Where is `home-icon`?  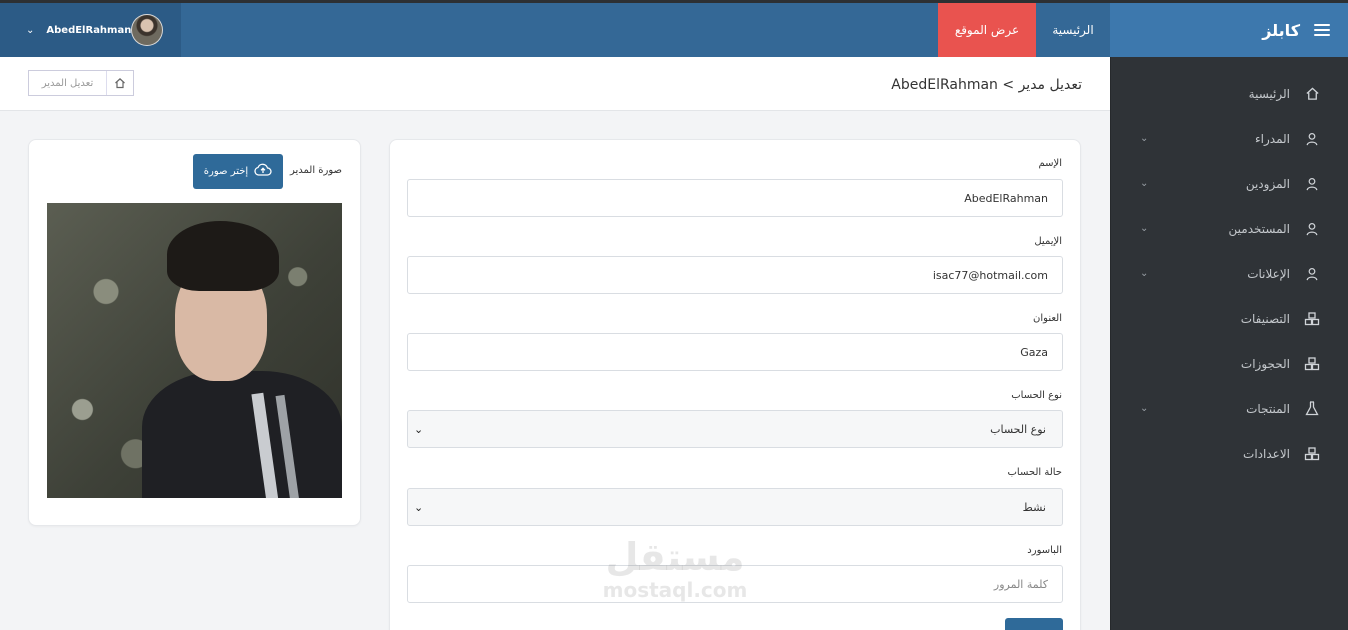
home-icon is located at coordinates (1312, 94).